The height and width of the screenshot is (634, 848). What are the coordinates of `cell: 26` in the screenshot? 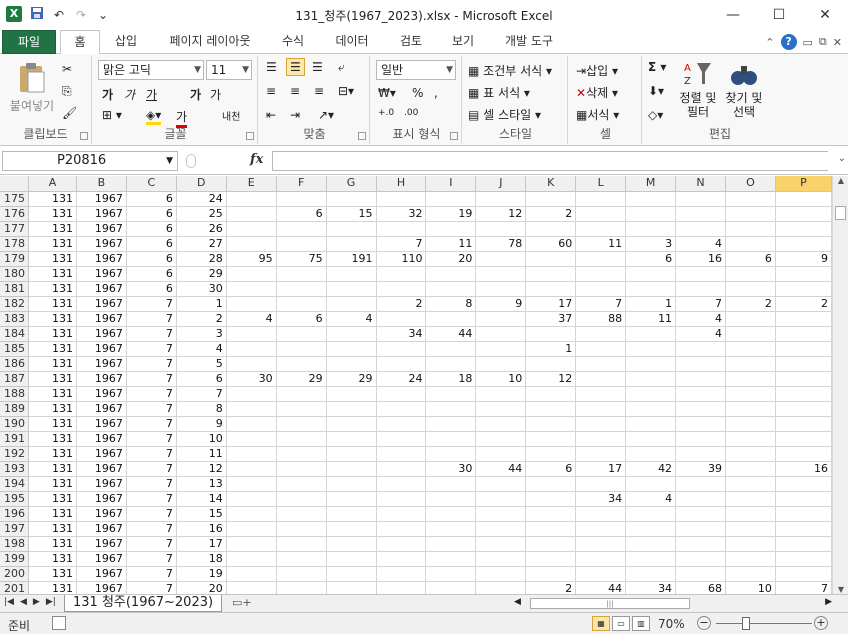 It's located at (201, 229).